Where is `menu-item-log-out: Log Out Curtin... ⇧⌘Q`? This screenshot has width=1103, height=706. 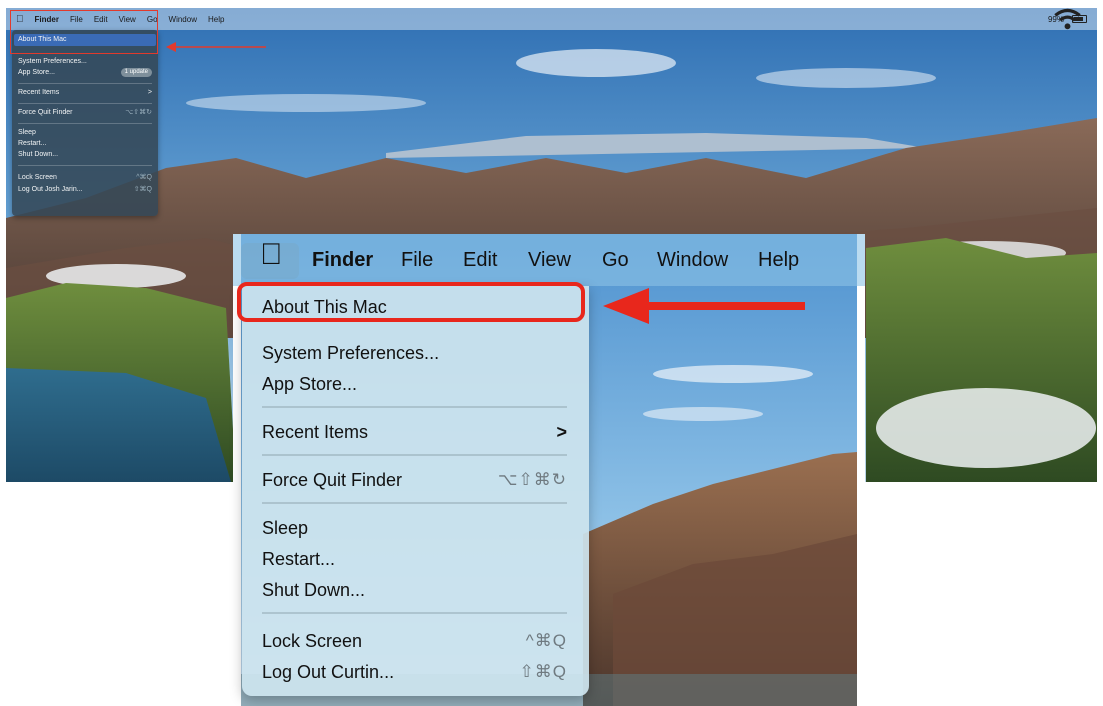
menu-item-log-out: Log Out Curtin... ⇧⌘Q is located at coordinates (414, 672).